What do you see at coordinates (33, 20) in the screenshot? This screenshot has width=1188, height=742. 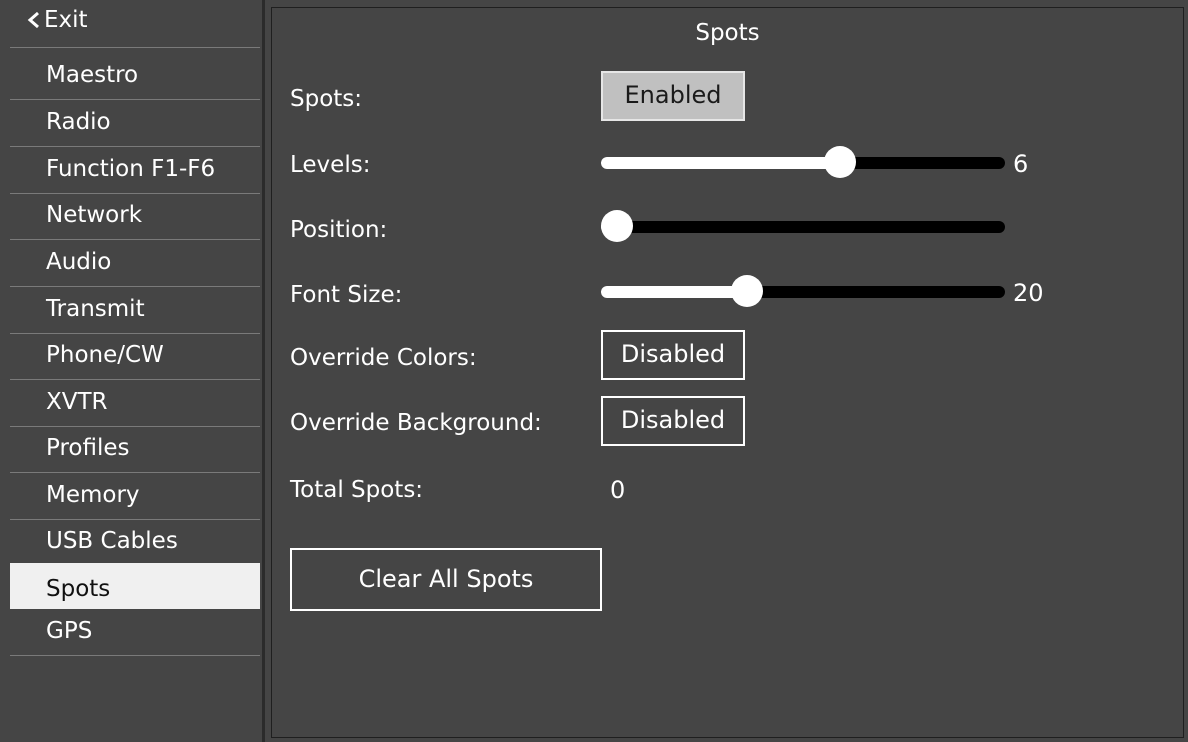 I see `chevron-left-icon` at bounding box center [33, 20].